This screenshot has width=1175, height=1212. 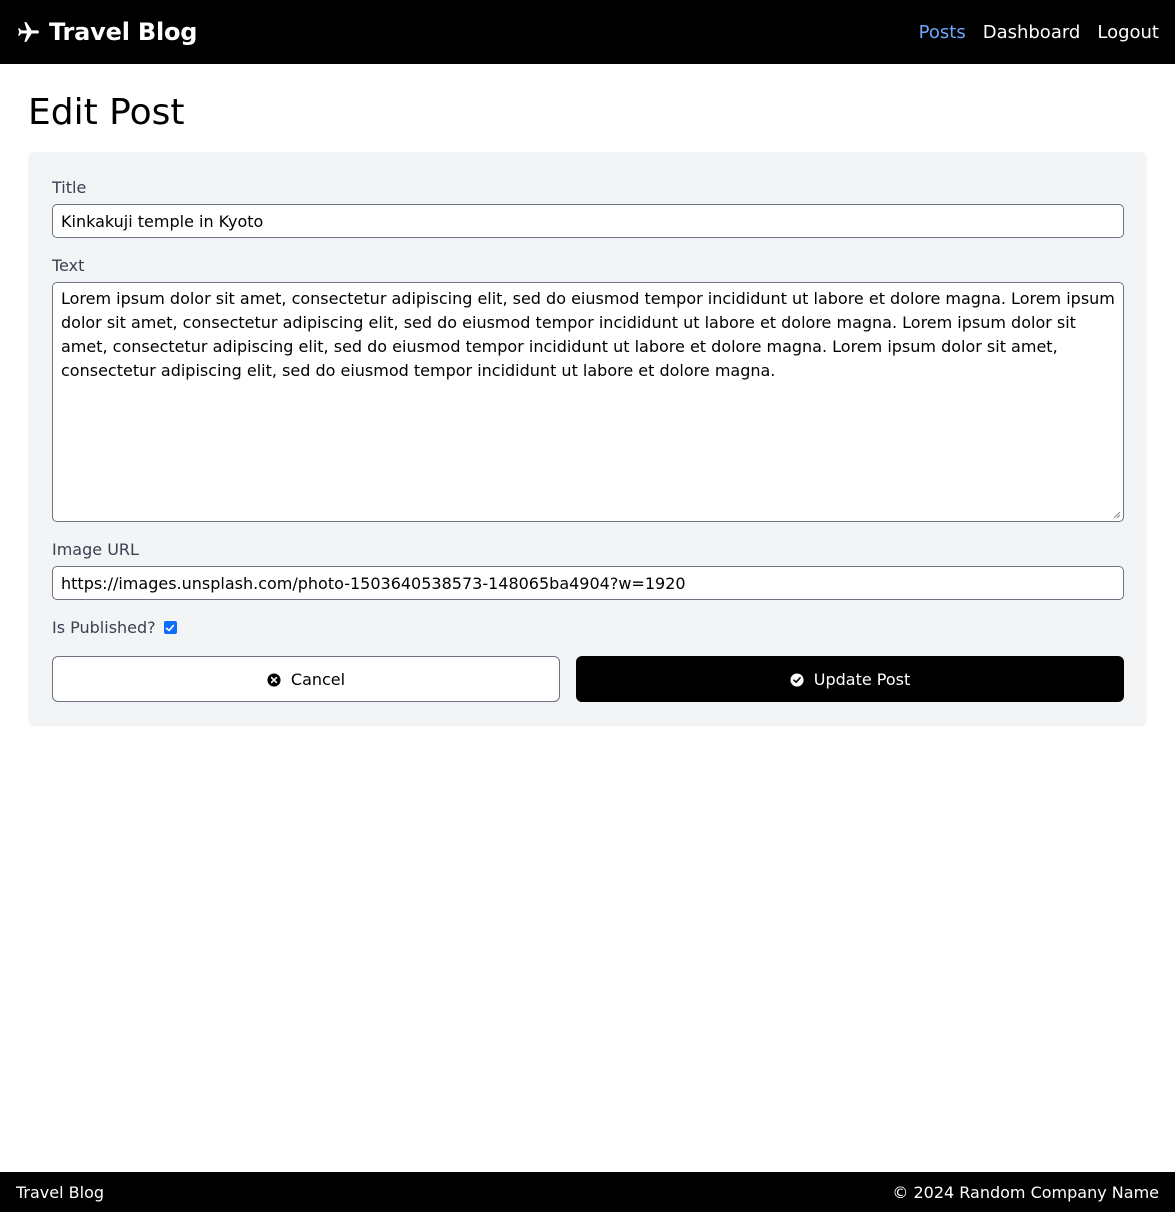 I want to click on text-label: Text, so click(x=68, y=265).